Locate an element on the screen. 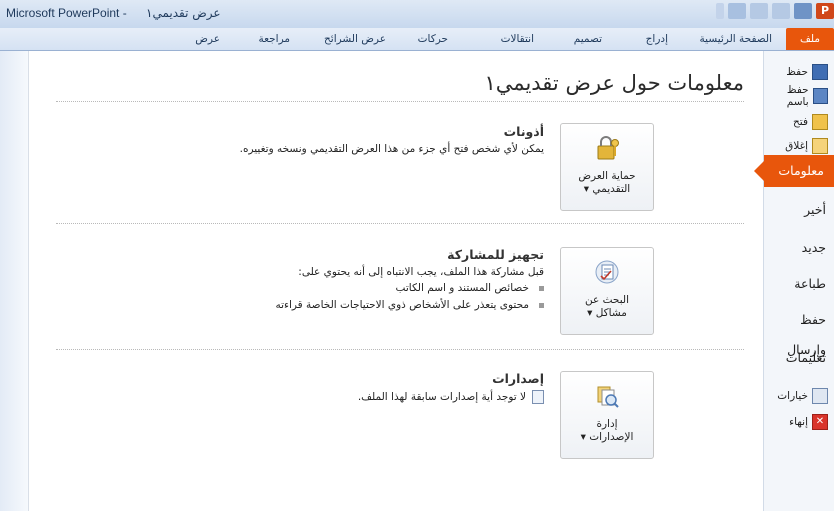 This screenshot has width=834, height=511. nav-save: حفظ is located at coordinates (807, 72).